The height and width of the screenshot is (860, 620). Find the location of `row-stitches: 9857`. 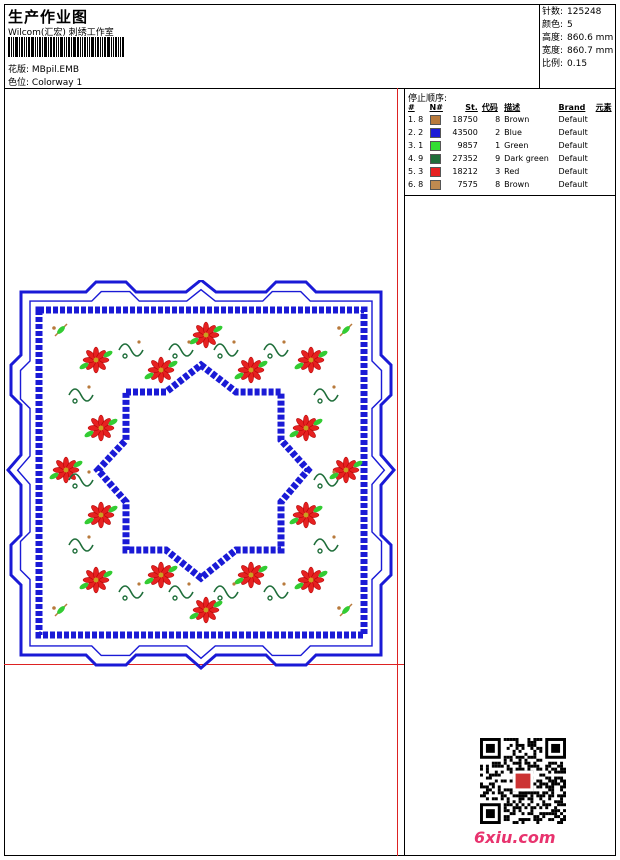

row-stitches: 9857 is located at coordinates (467, 145).